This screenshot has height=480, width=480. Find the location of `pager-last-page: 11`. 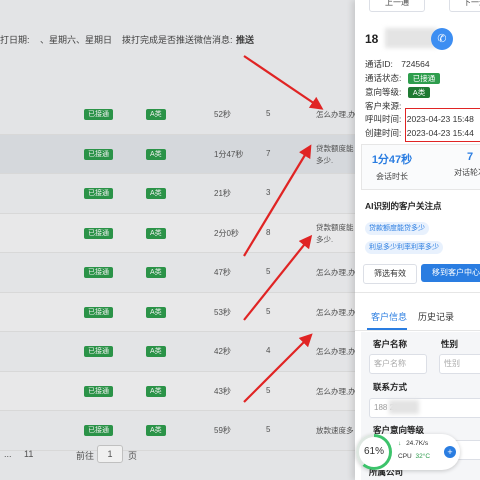

pager-last-page: 11 is located at coordinates (28, 454).